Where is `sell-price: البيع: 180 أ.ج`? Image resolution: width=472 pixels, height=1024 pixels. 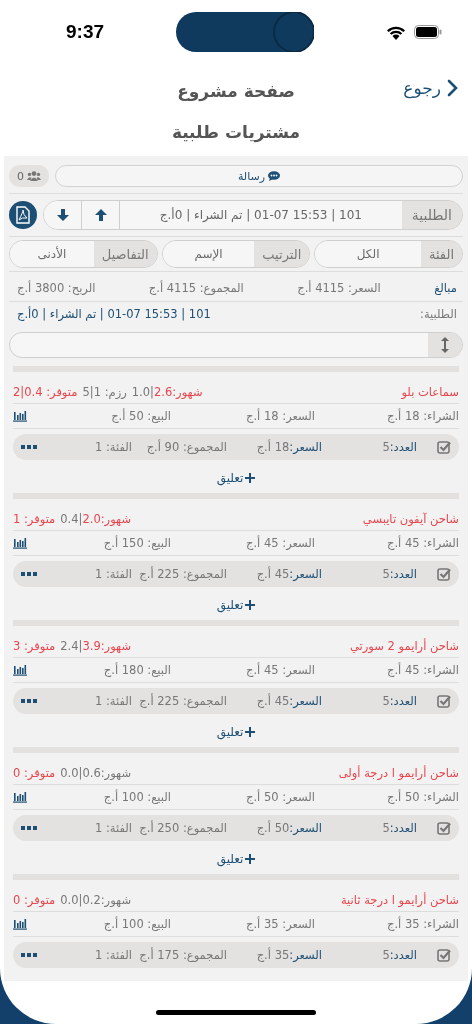 sell-price: البيع: 180 أ.ج is located at coordinates (136, 670).